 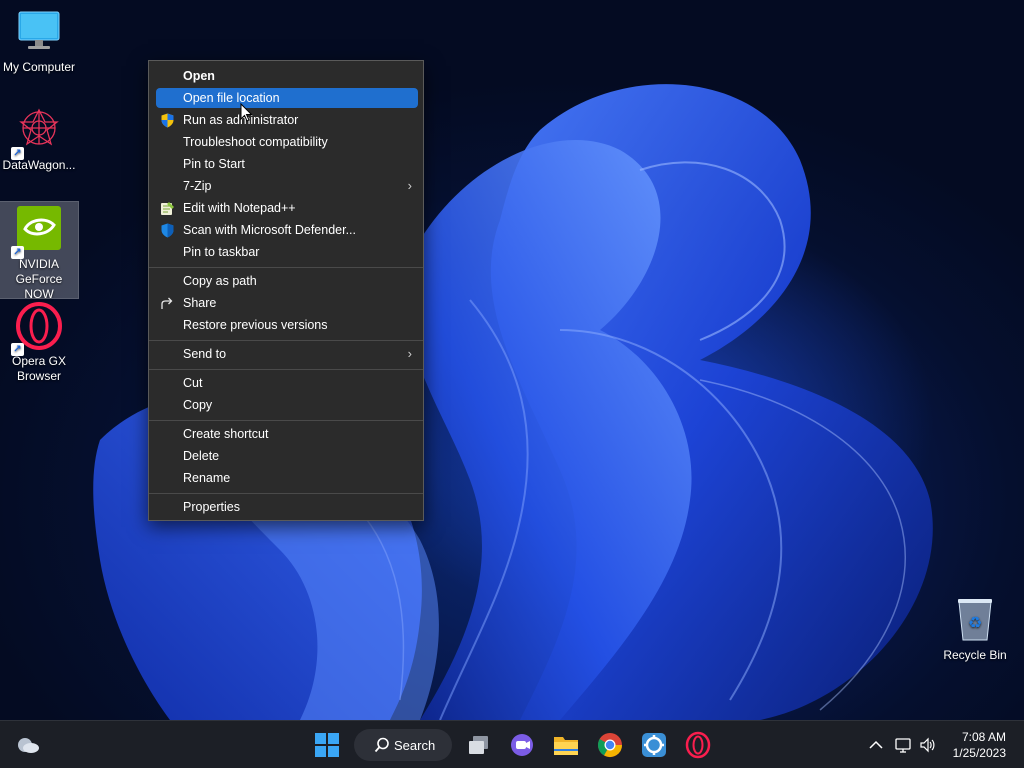 I want to click on menu-item-create-shortcut: Create shortcut, so click(x=287, y=434).